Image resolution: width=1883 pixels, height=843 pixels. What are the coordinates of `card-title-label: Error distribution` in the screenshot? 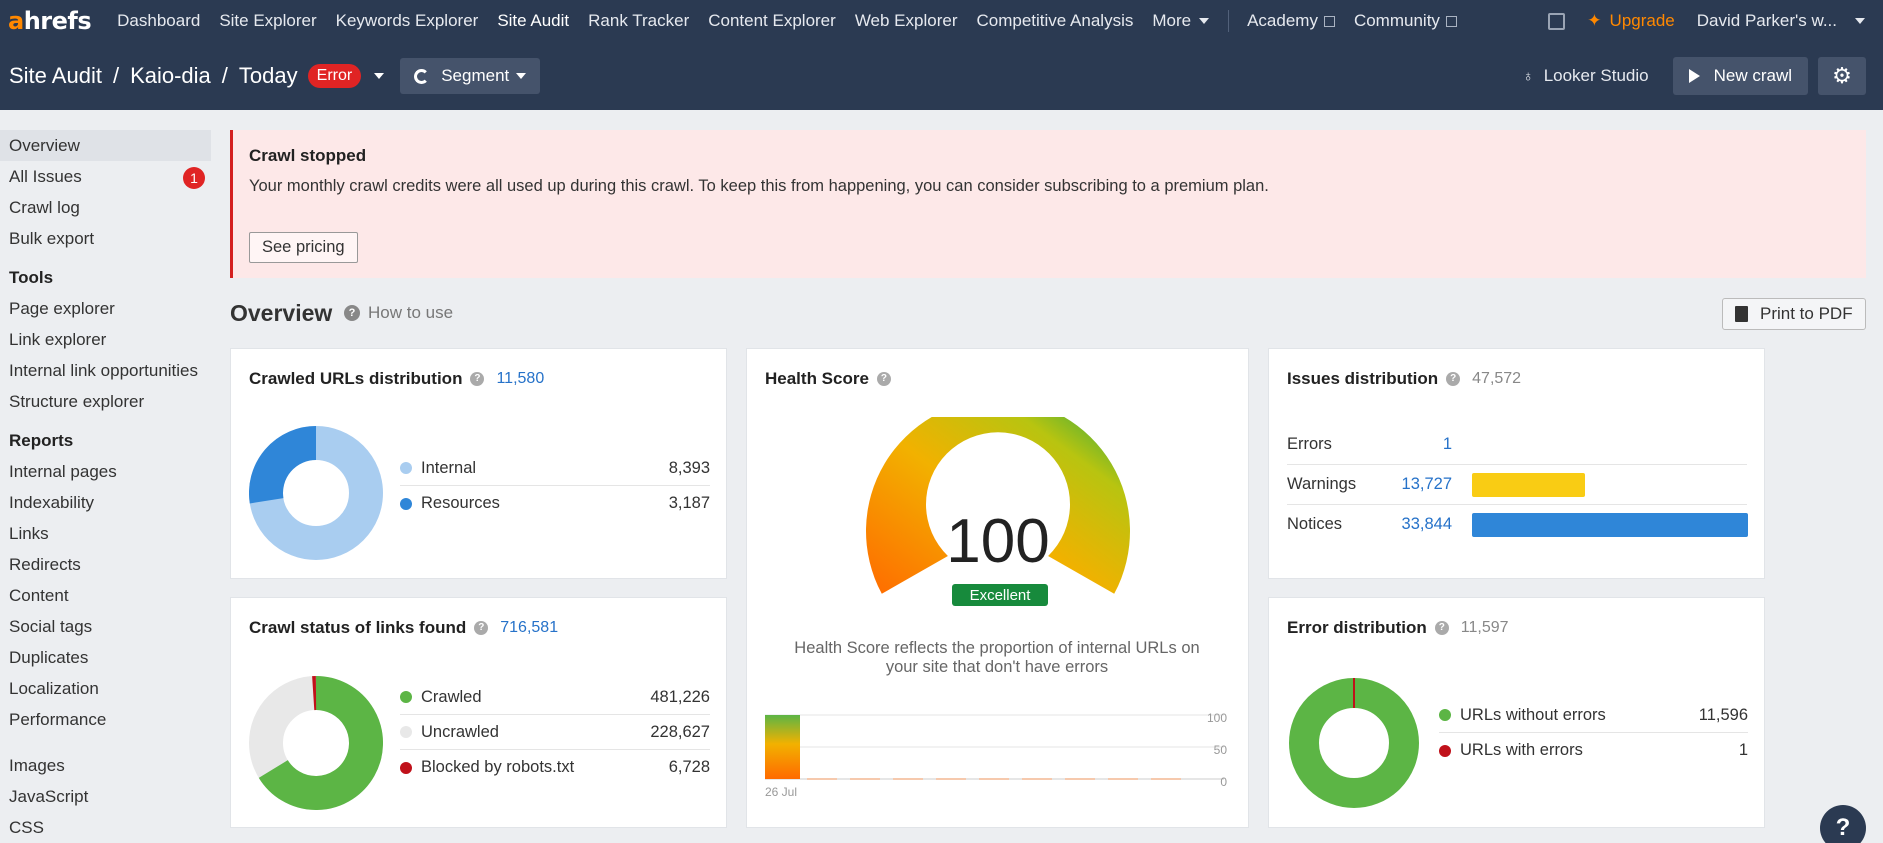 It's located at (1357, 627).